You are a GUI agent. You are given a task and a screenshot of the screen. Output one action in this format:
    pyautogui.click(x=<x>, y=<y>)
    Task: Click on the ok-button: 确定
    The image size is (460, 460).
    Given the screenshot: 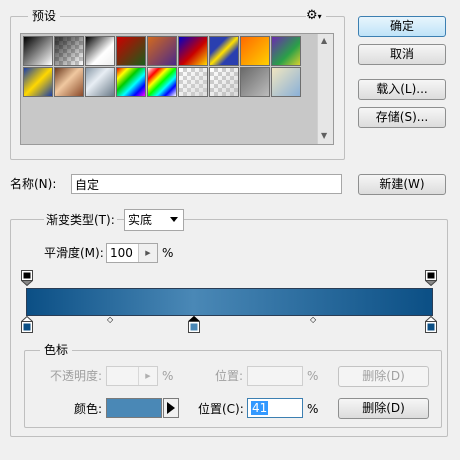 What is the action you would take?
    pyautogui.click(x=402, y=26)
    